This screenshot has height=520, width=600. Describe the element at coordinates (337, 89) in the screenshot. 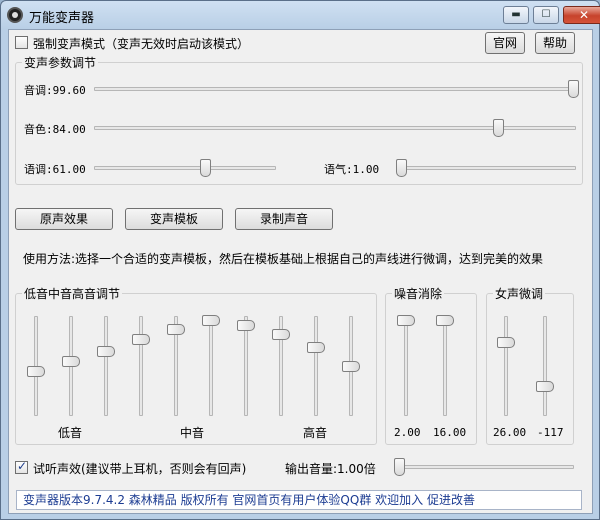

I see `pitch-slider` at that location.